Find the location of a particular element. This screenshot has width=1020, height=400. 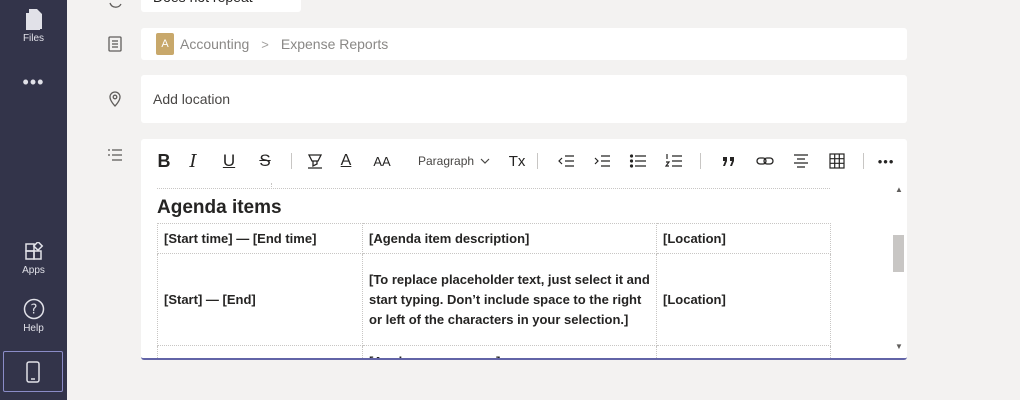

clear-formatting-button: Tx is located at coordinates (517, 161).